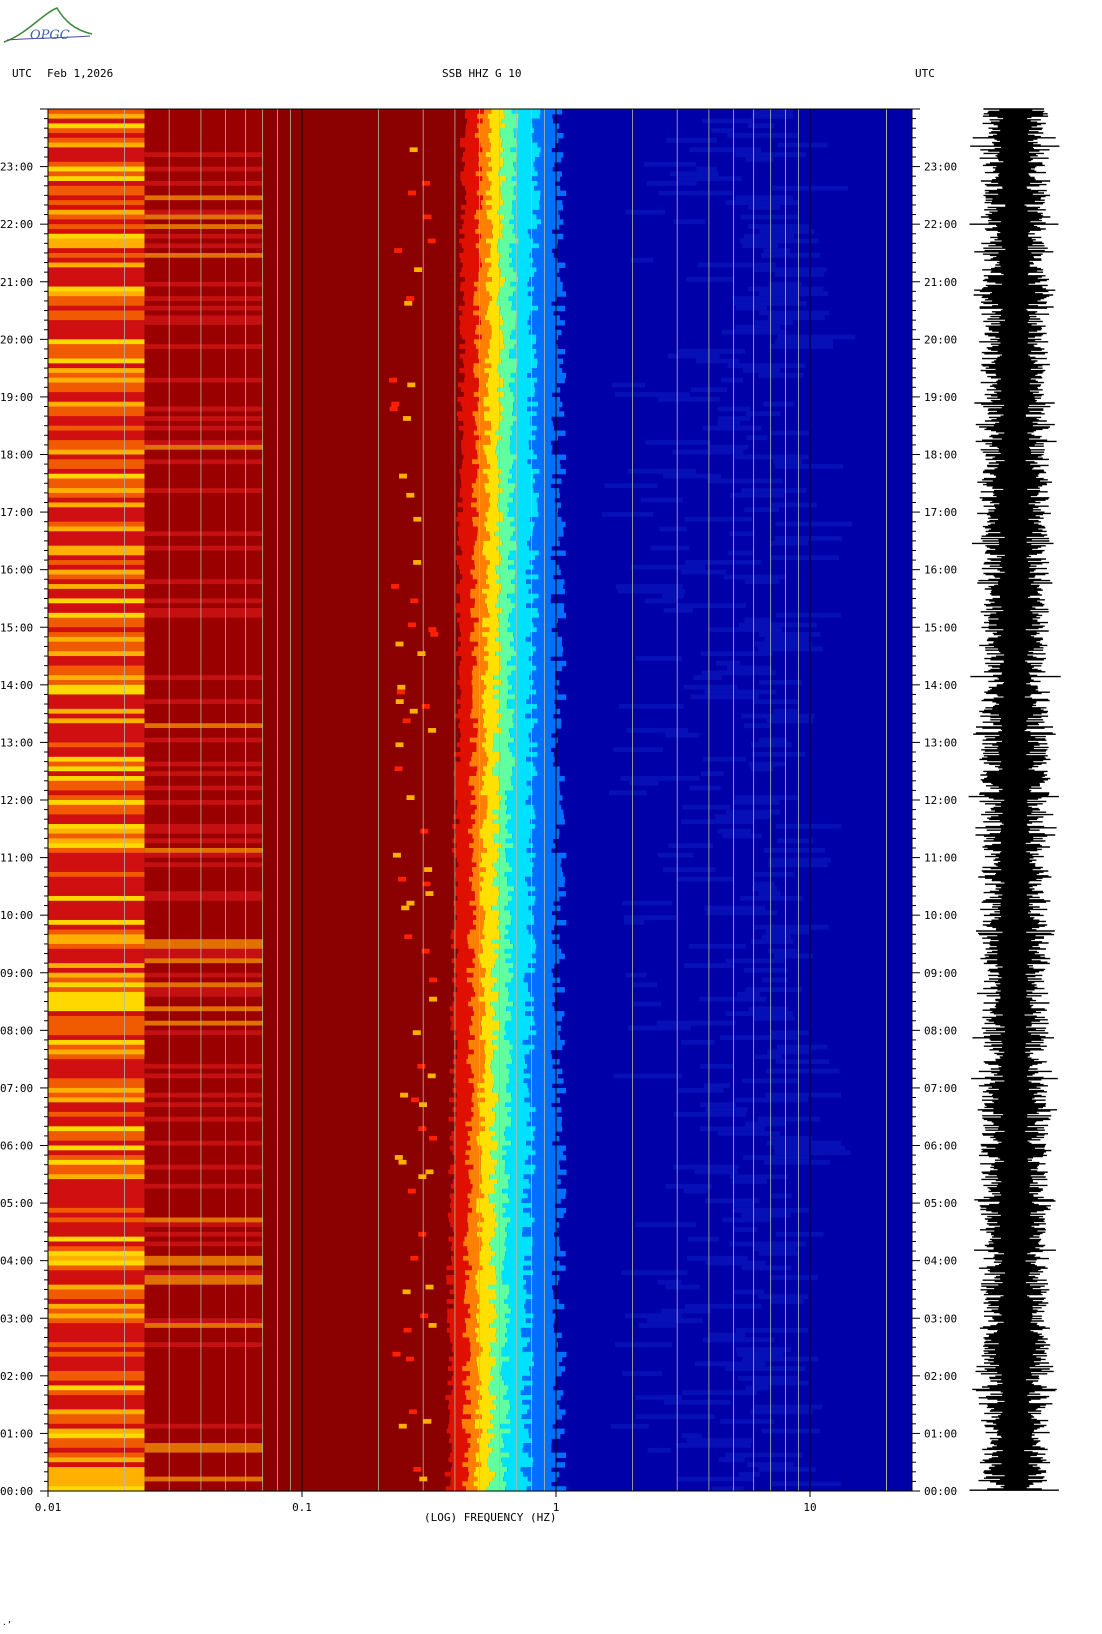 This screenshot has width=1102, height=1634. I want to click on y-tick-label-right: 03:00, so click(940, 1318).